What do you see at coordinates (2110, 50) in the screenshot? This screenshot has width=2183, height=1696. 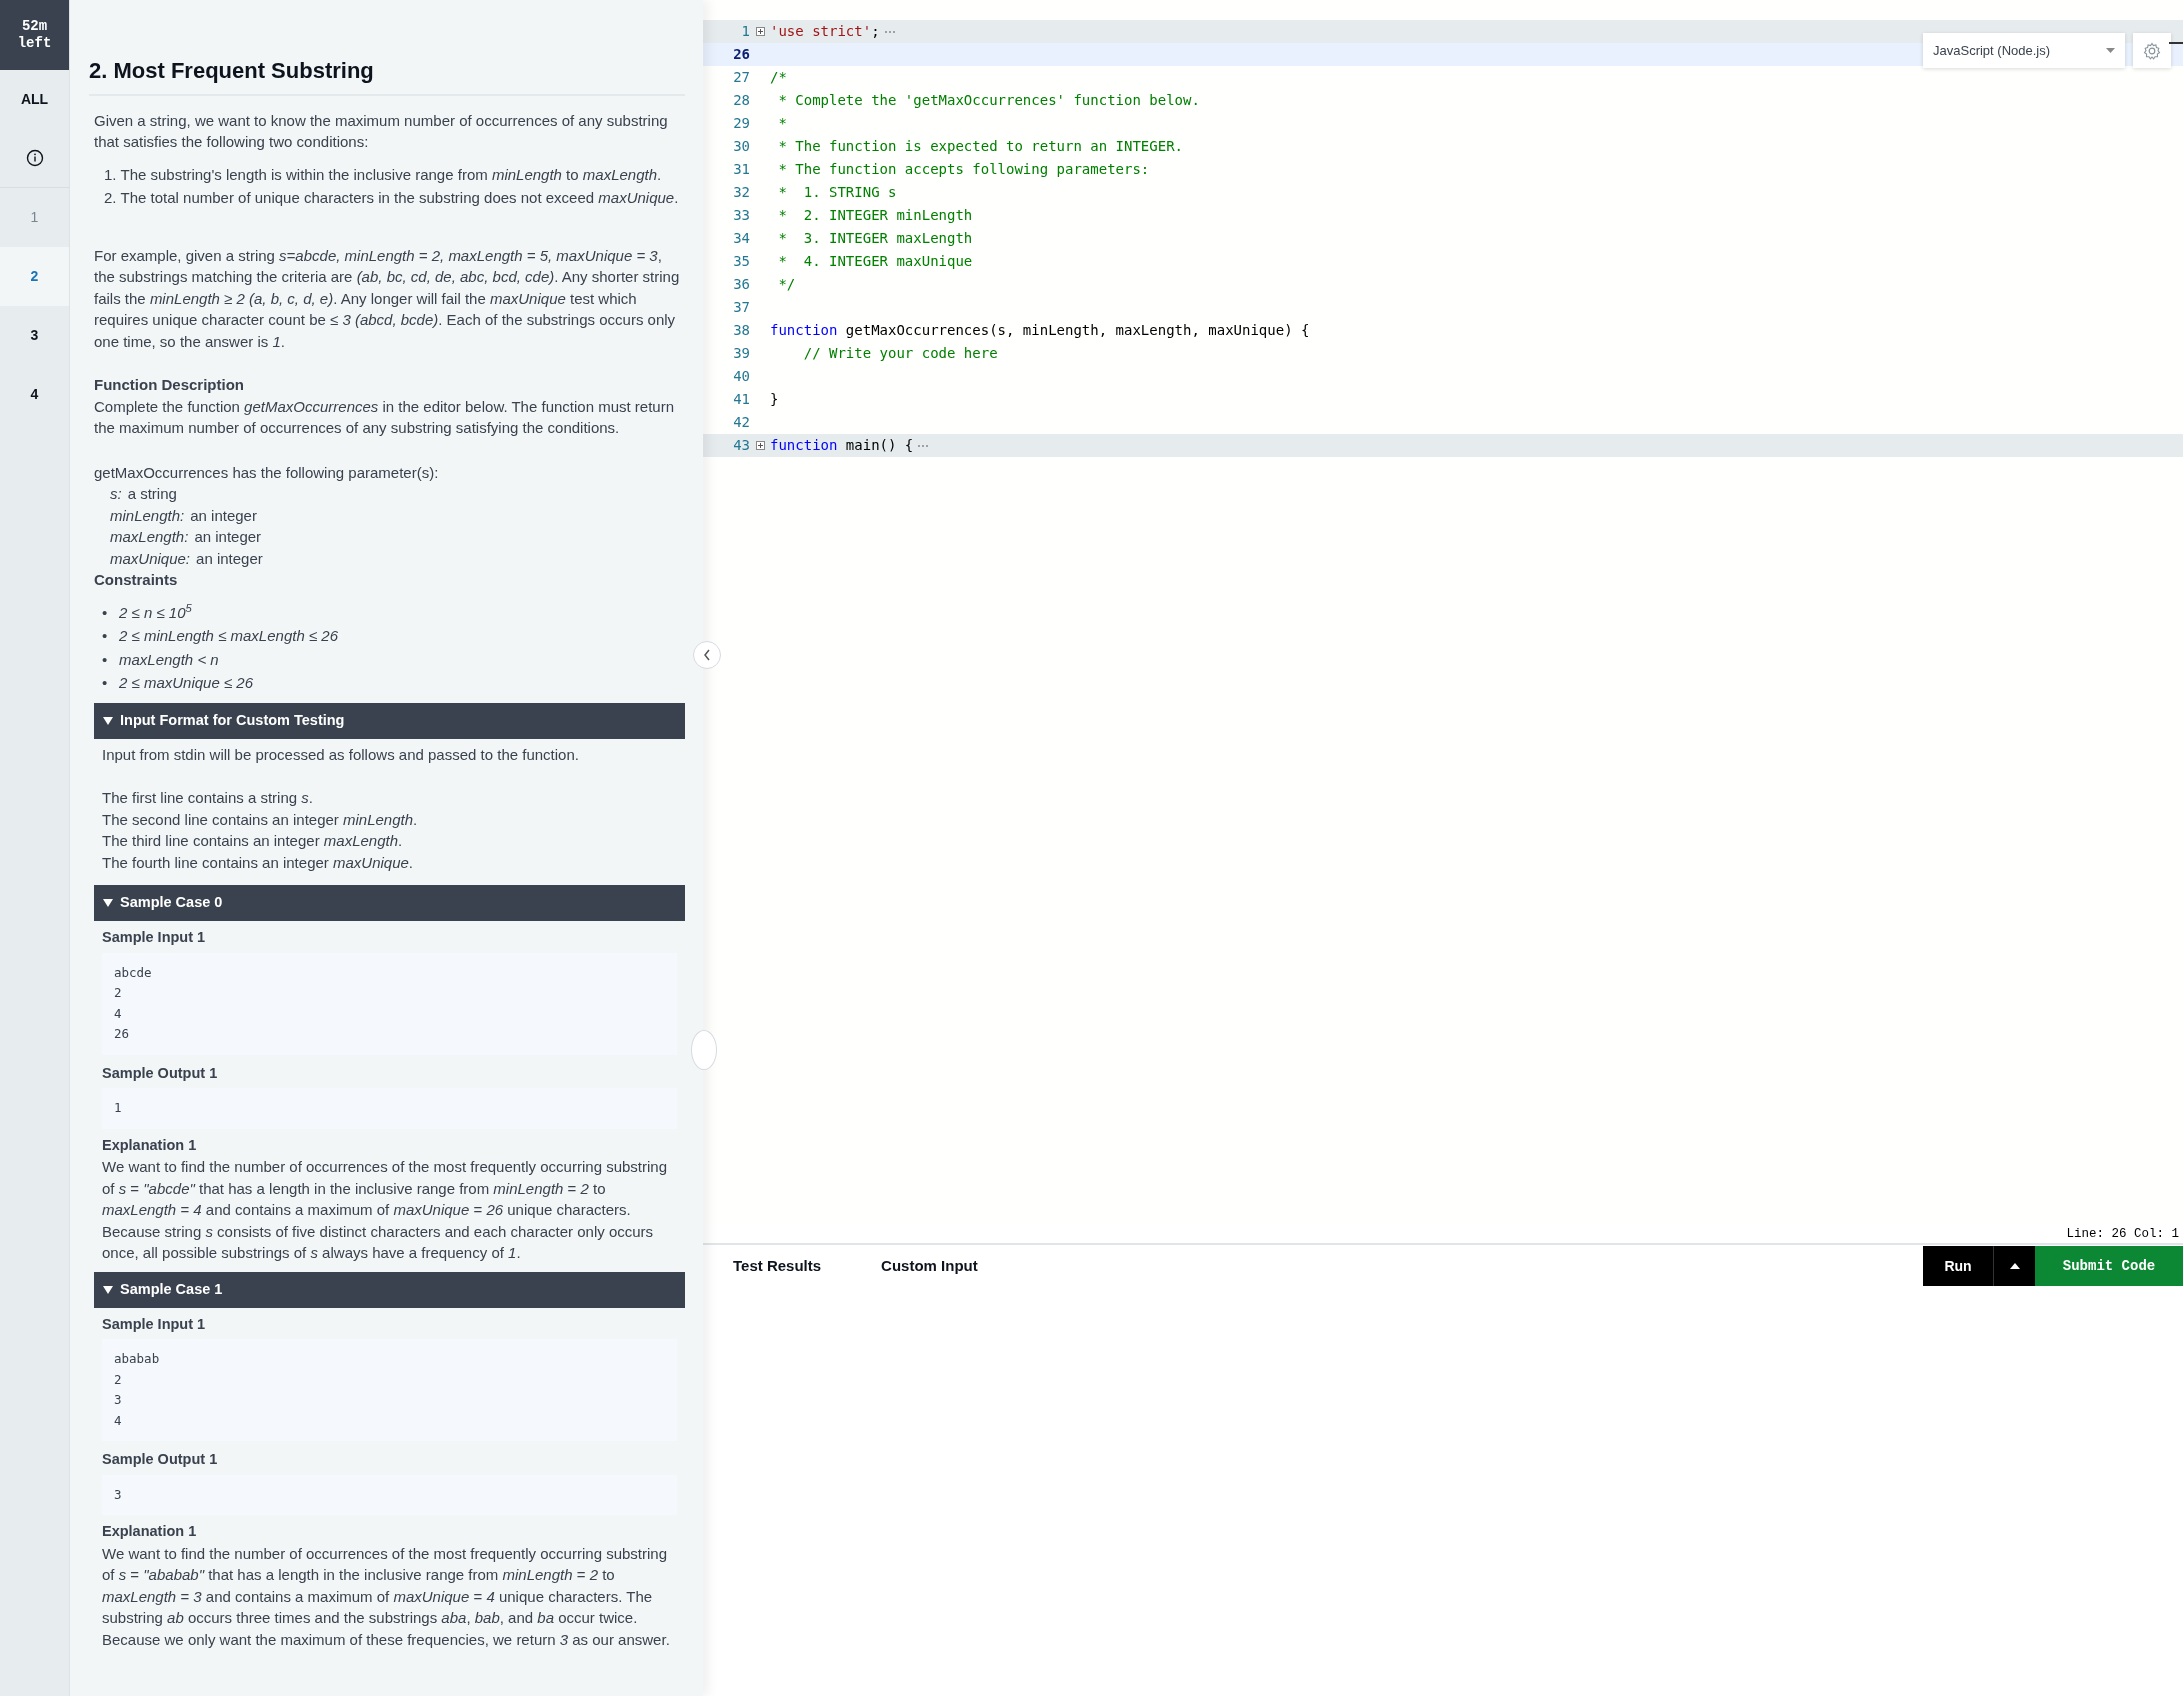 I see `caret-icon` at bounding box center [2110, 50].